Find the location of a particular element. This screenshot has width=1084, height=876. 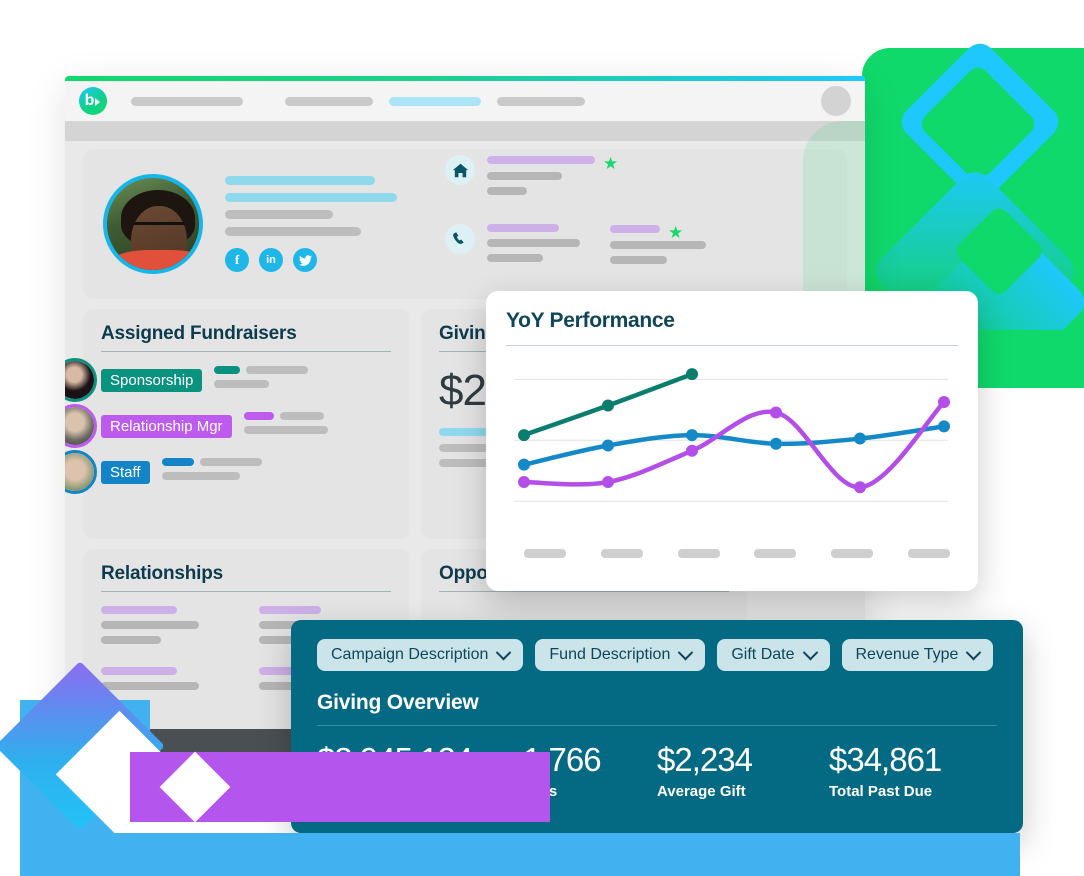

fundraiser-tag: Relationship Mgr is located at coordinates (166, 426).